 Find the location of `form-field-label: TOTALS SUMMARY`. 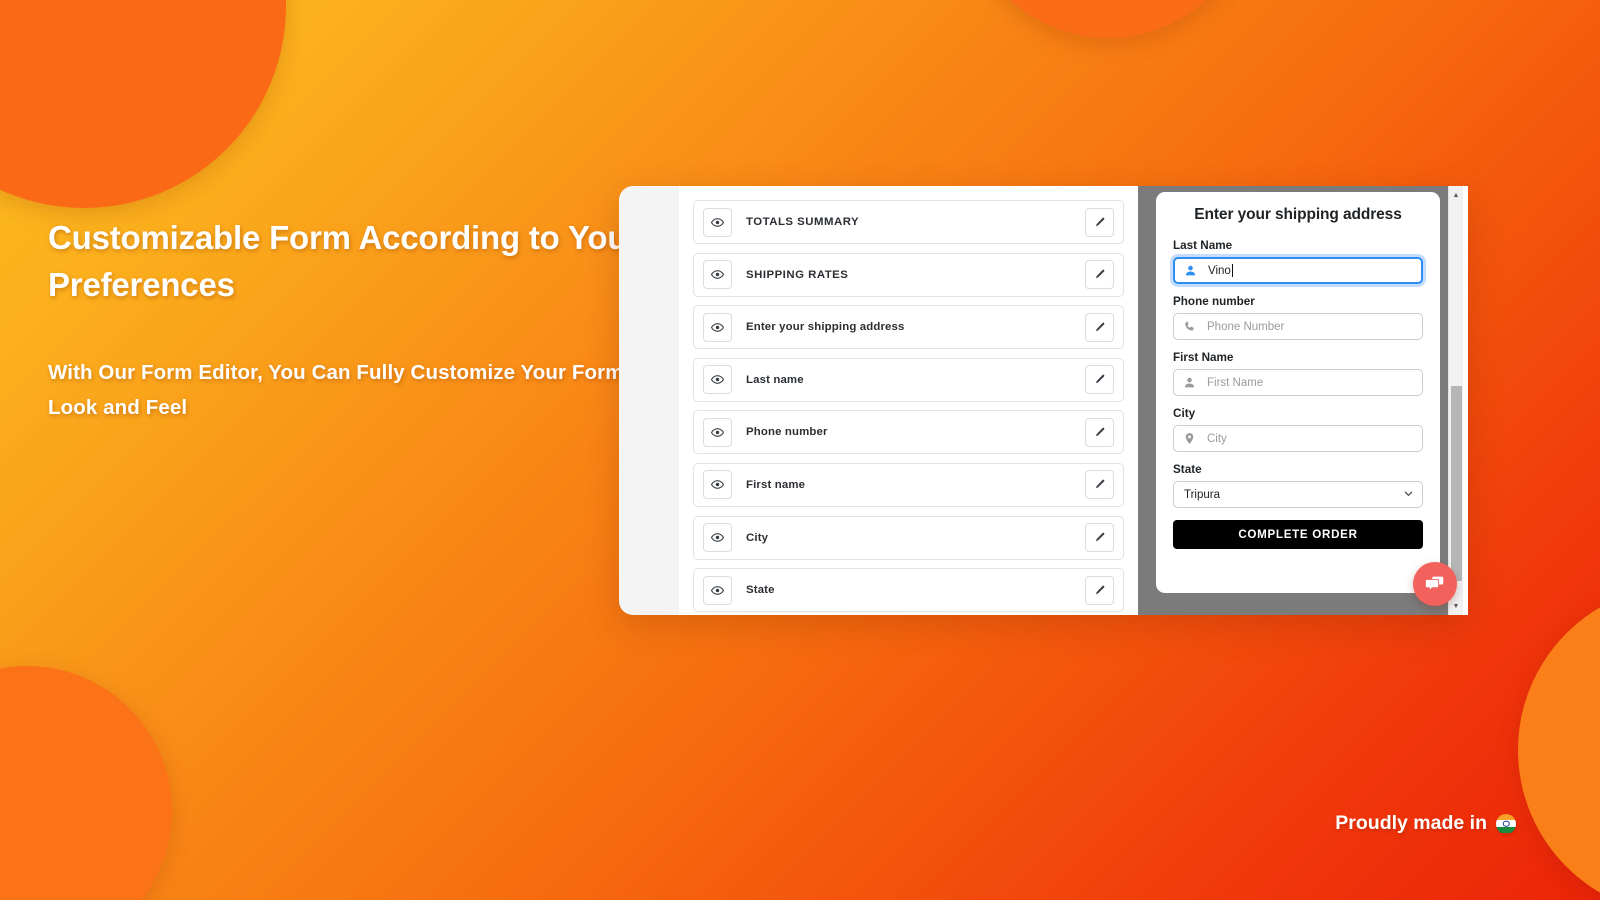

form-field-label: TOTALS SUMMARY is located at coordinates (803, 222).